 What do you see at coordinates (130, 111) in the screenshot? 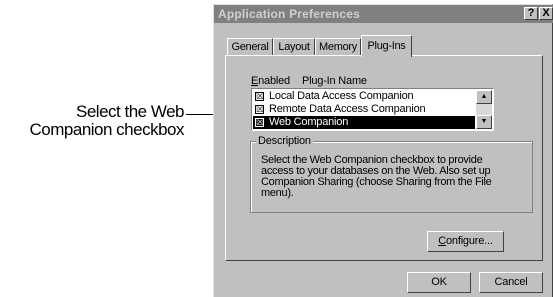
I see `callout-line-1: Select the Web` at bounding box center [130, 111].